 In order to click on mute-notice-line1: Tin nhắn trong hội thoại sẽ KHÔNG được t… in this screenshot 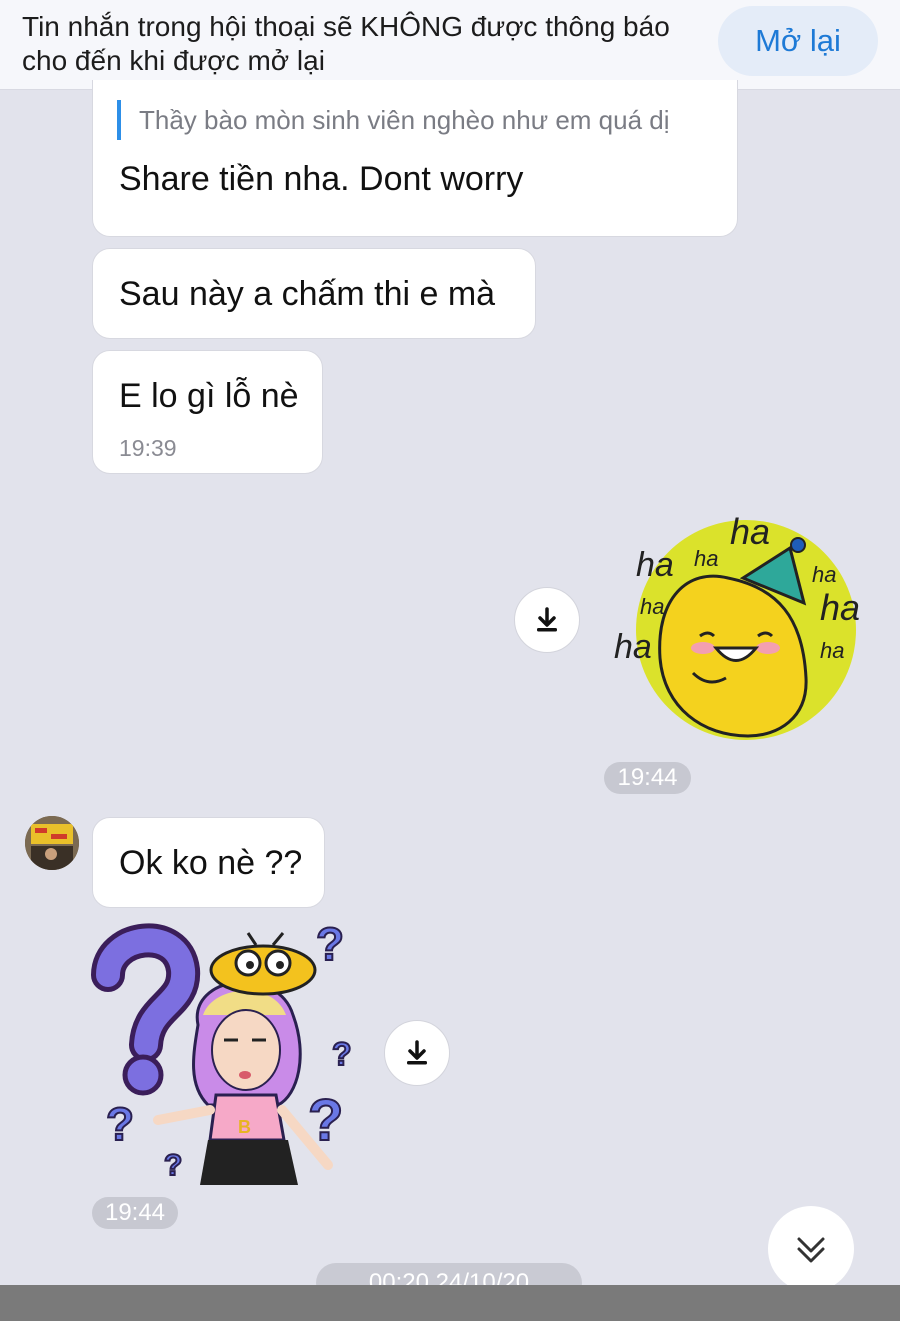, I will do `click(346, 26)`.